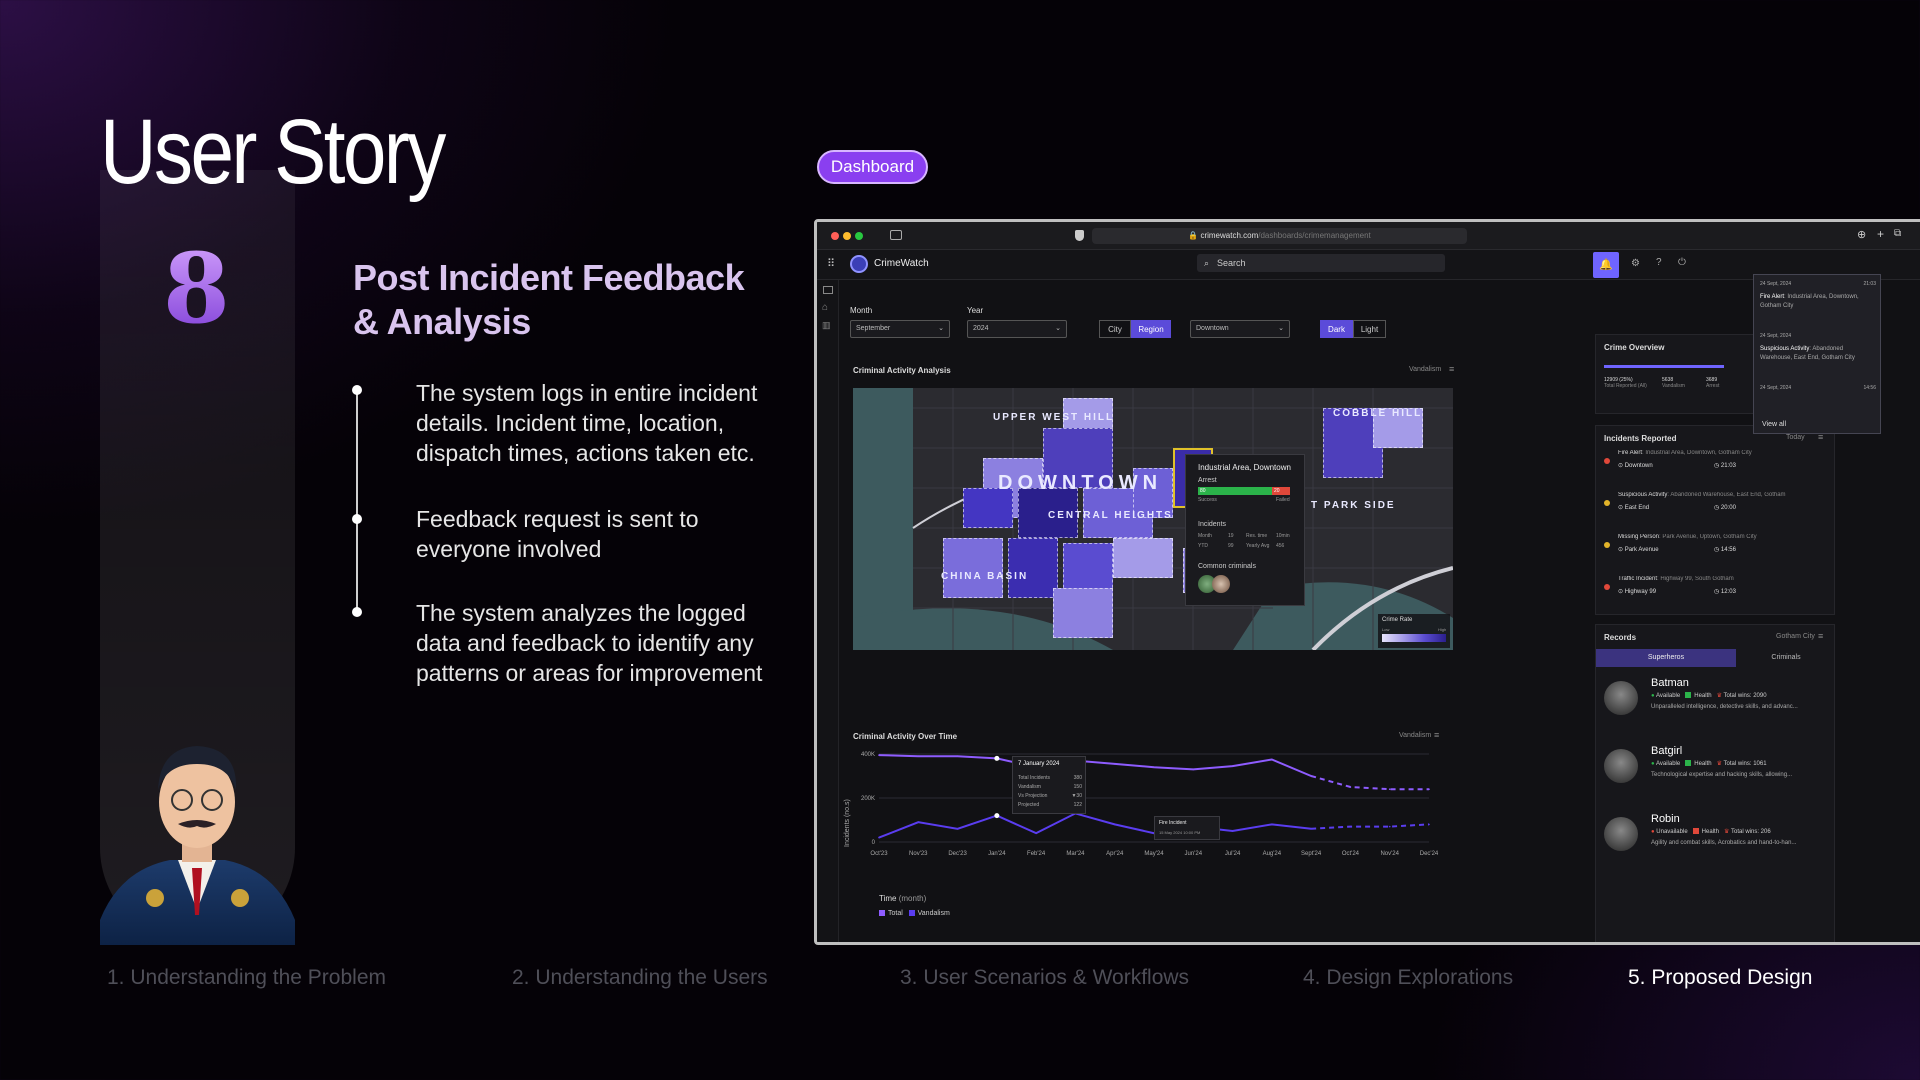 Image resolution: width=1920 pixels, height=1080 pixels. Describe the element at coordinates (1795, 437) in the screenshot. I see `incidents-filter: Today` at that location.